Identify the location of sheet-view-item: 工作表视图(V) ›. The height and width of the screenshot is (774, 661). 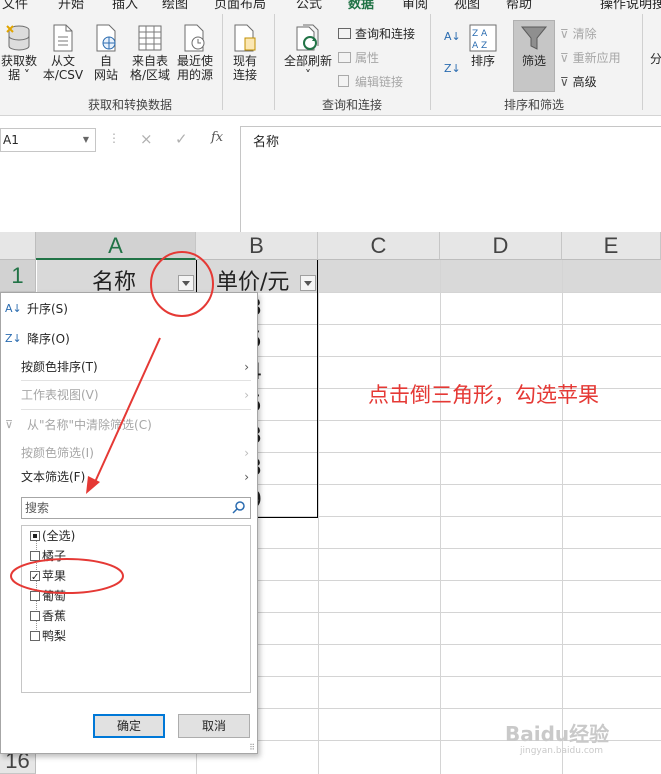
(129, 395).